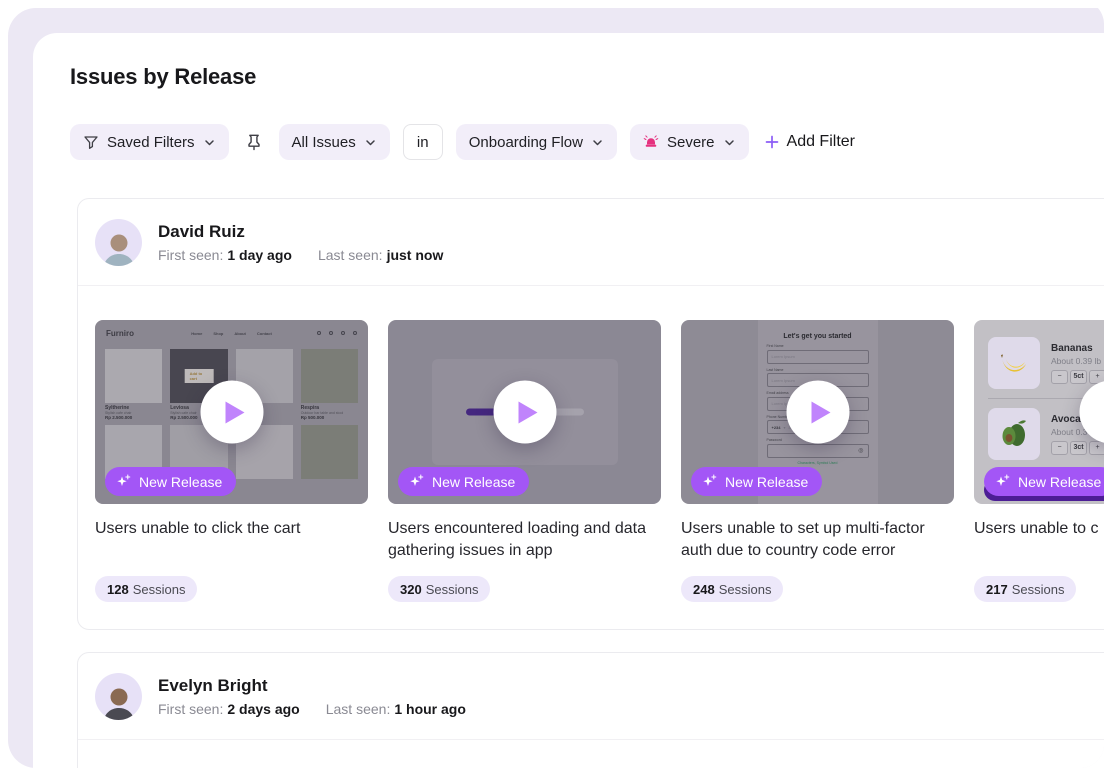 This screenshot has height=768, width=1104. Describe the element at coordinates (213, 685) in the screenshot. I see `user-name: Evelyn Bright` at that location.